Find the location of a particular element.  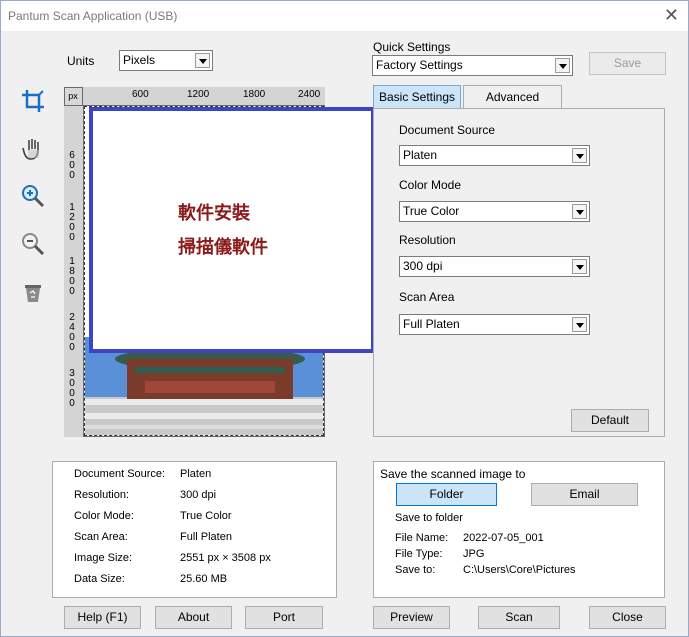

units-select: Pixels is located at coordinates (166, 60).